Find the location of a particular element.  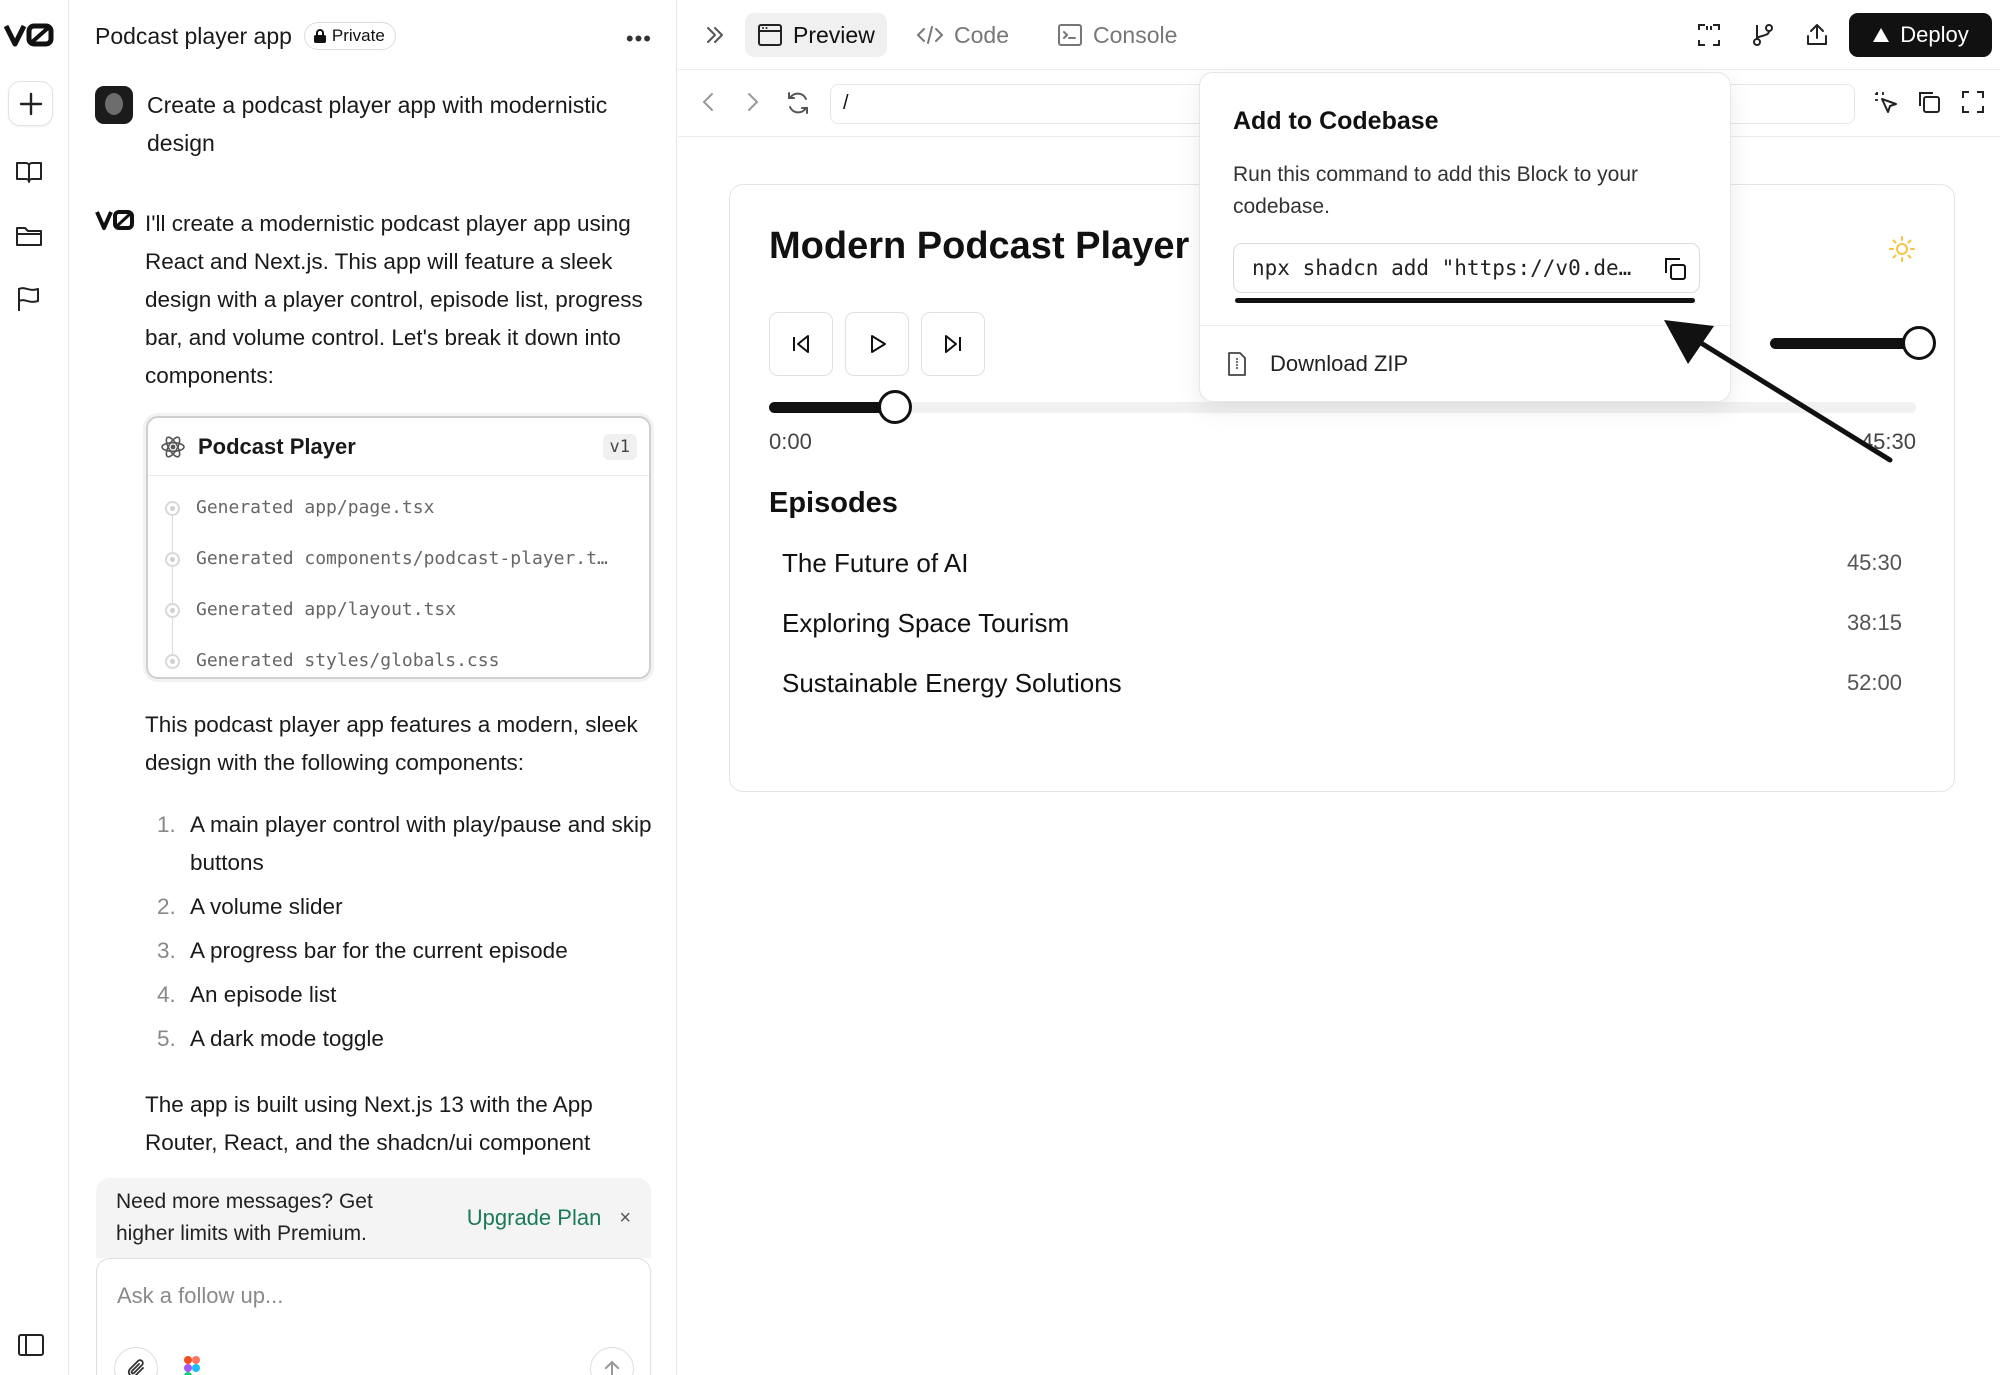

tab-code: Code is located at coordinates (962, 35).